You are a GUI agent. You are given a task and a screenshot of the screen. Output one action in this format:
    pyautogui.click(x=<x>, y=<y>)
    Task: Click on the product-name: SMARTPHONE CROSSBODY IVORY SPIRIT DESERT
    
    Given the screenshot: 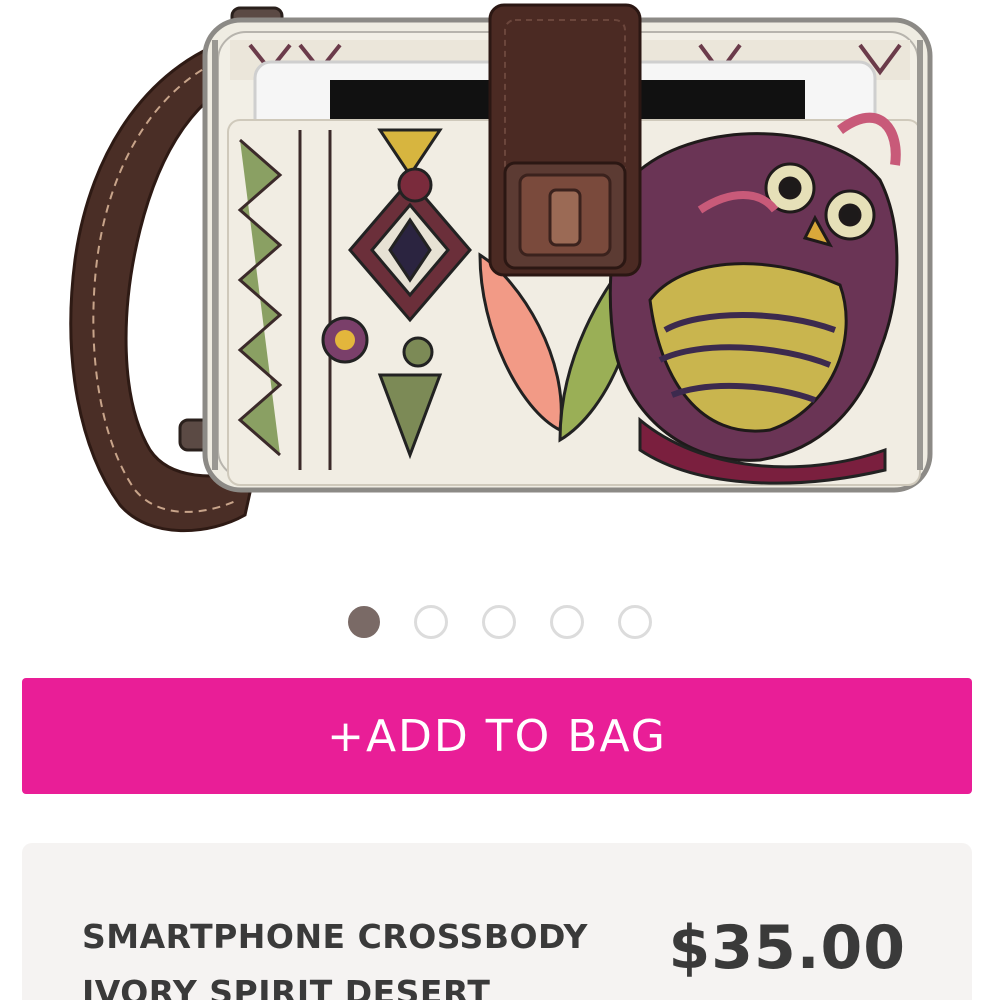 What is the action you would take?
    pyautogui.click(x=362, y=954)
    